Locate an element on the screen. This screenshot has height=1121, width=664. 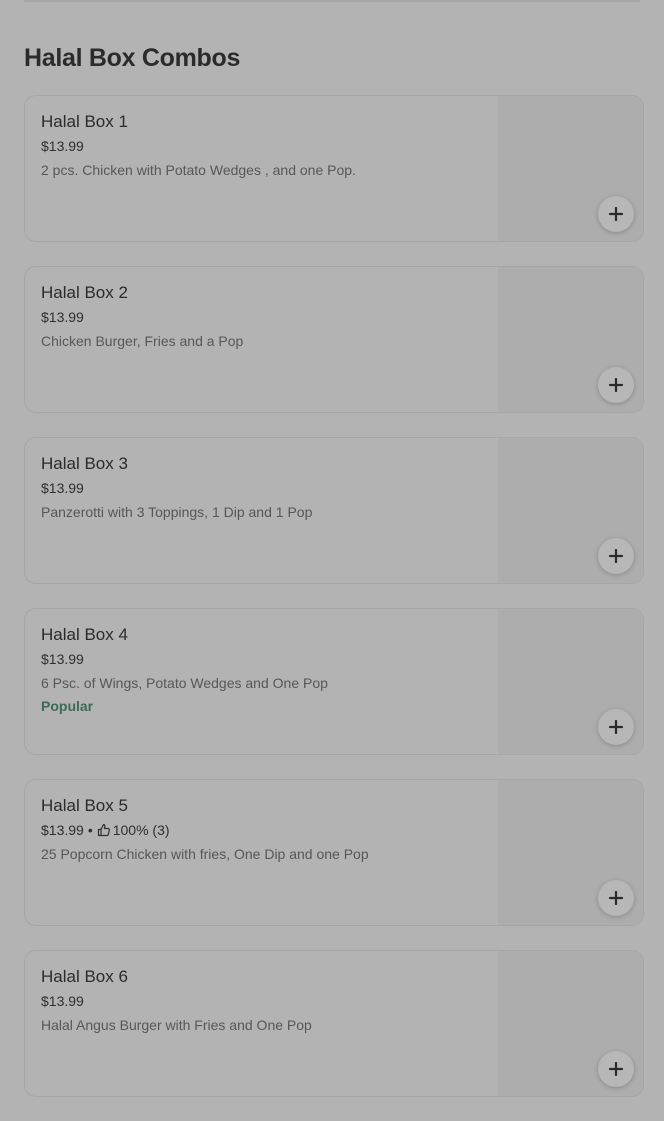
item-price-row: $13.99 • 100% (3) is located at coordinates (105, 830).